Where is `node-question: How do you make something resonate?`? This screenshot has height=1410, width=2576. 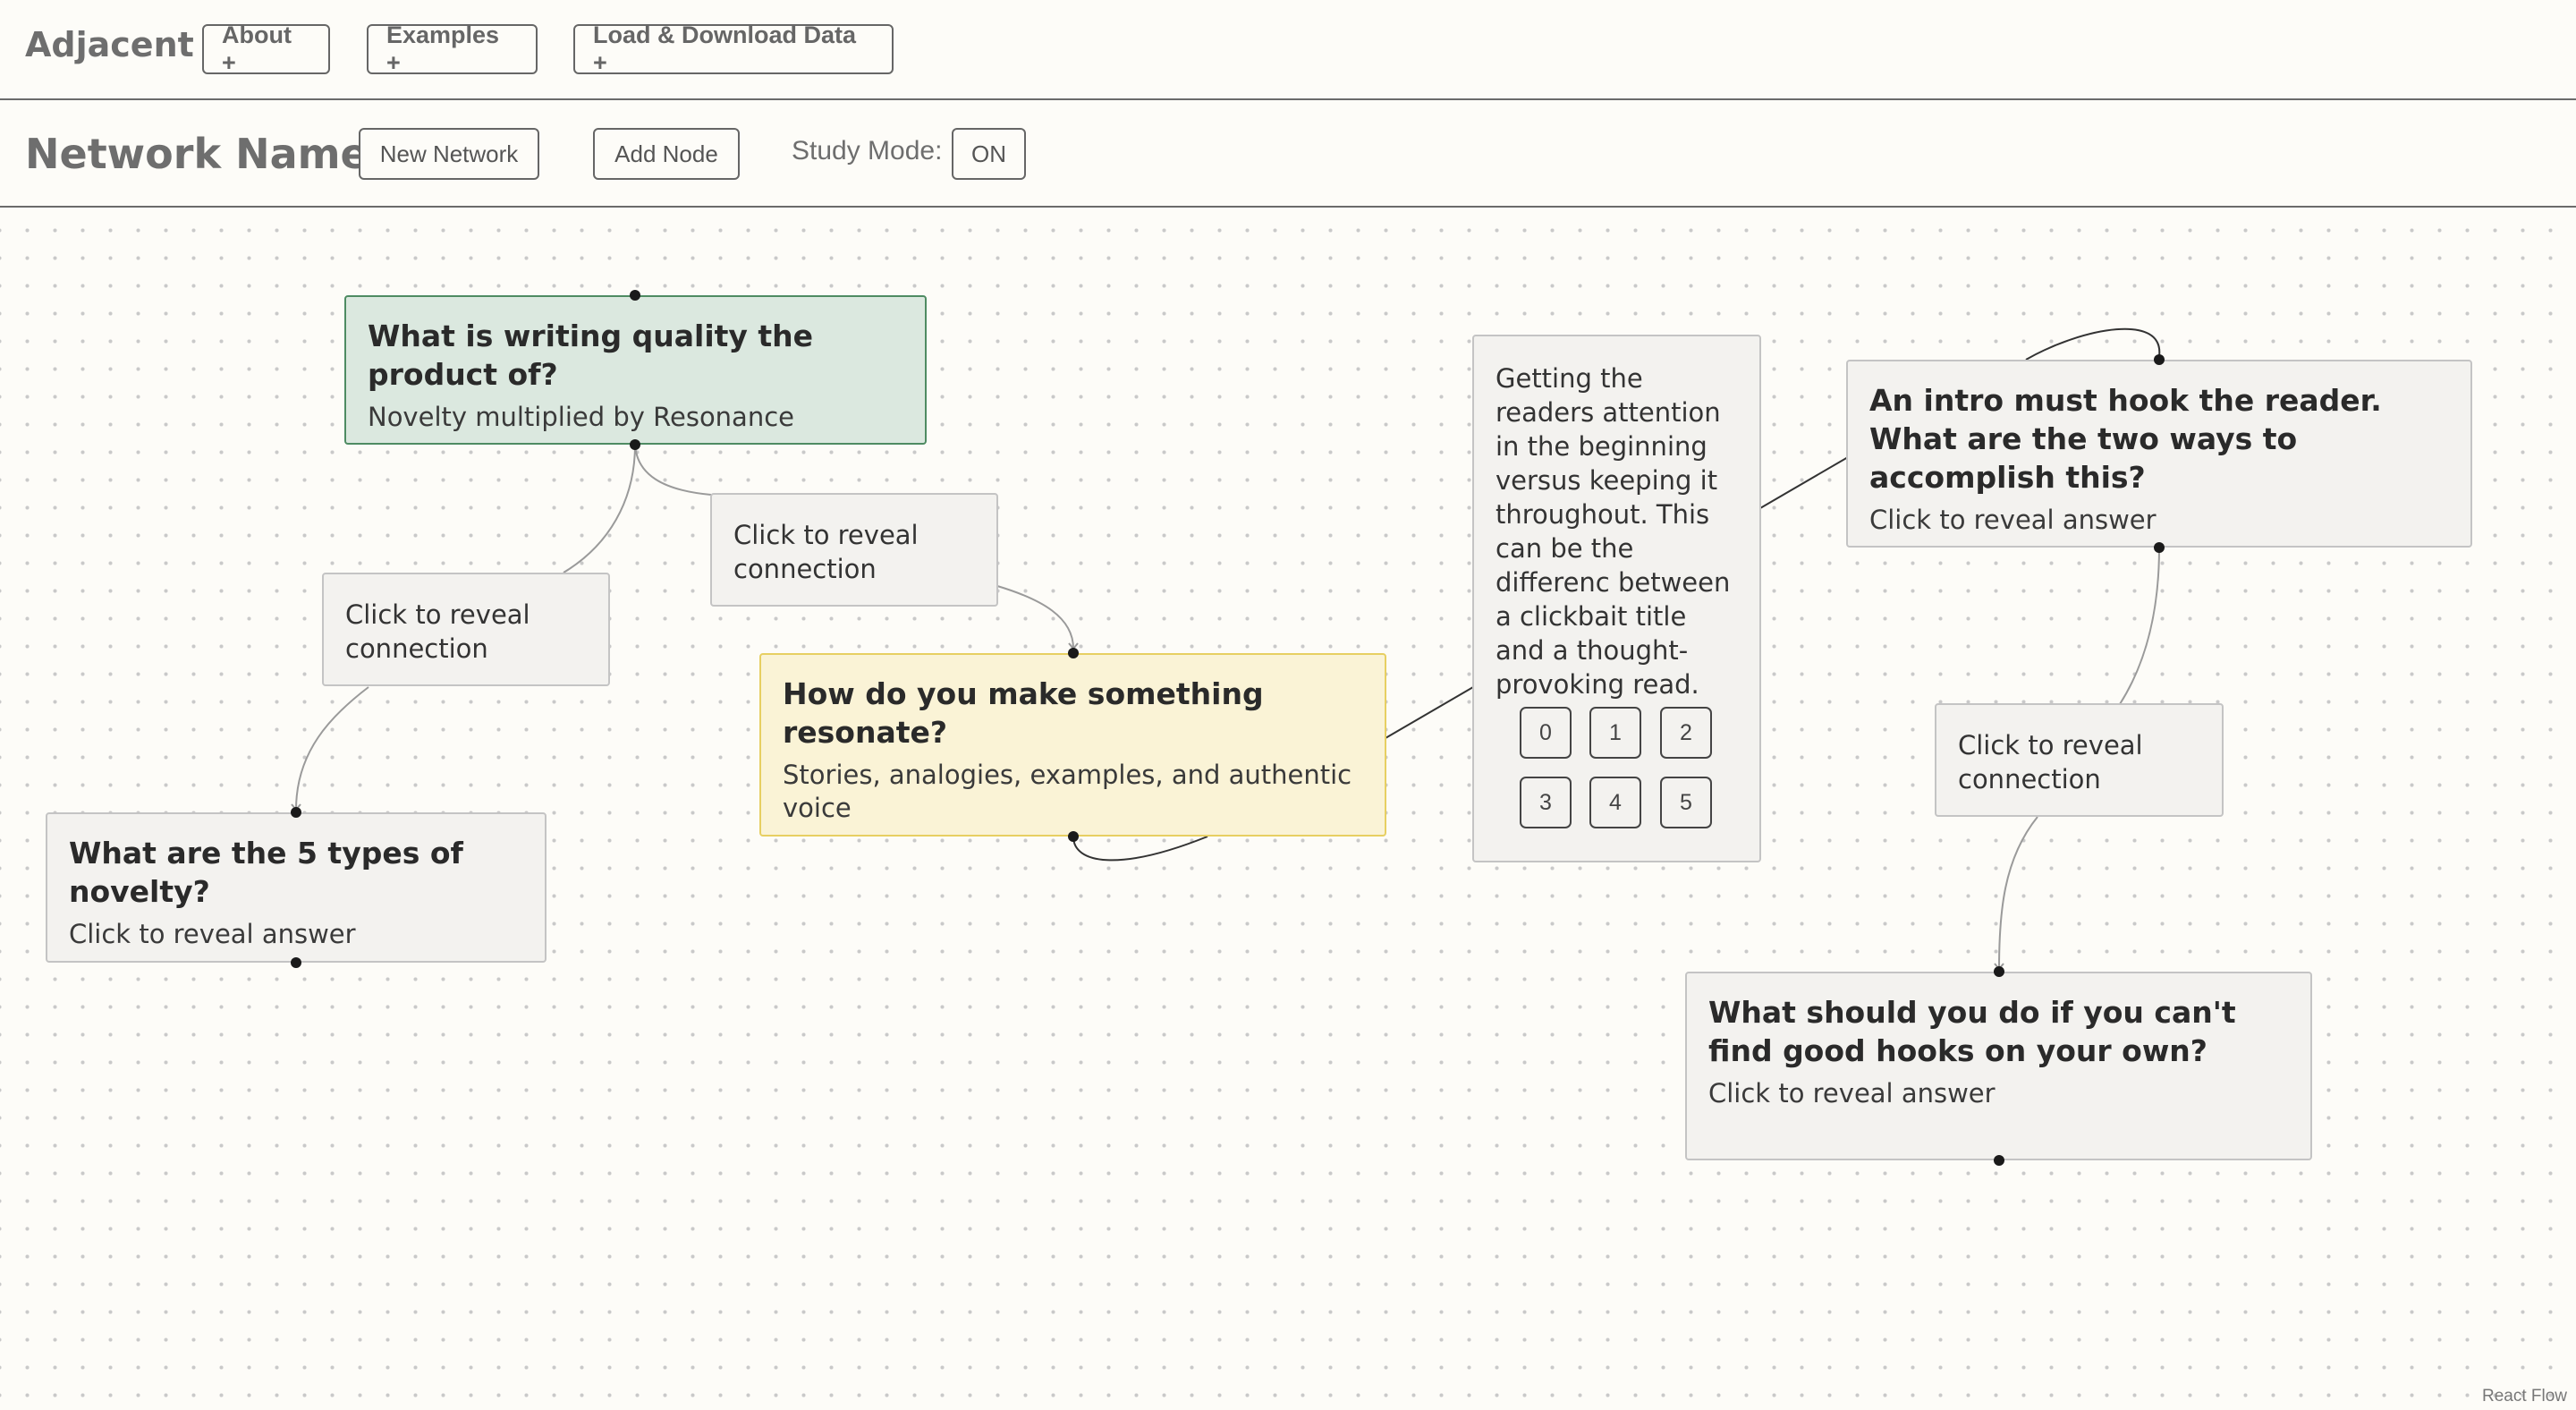
node-question: How do you make something resonate? is located at coordinates (1023, 713).